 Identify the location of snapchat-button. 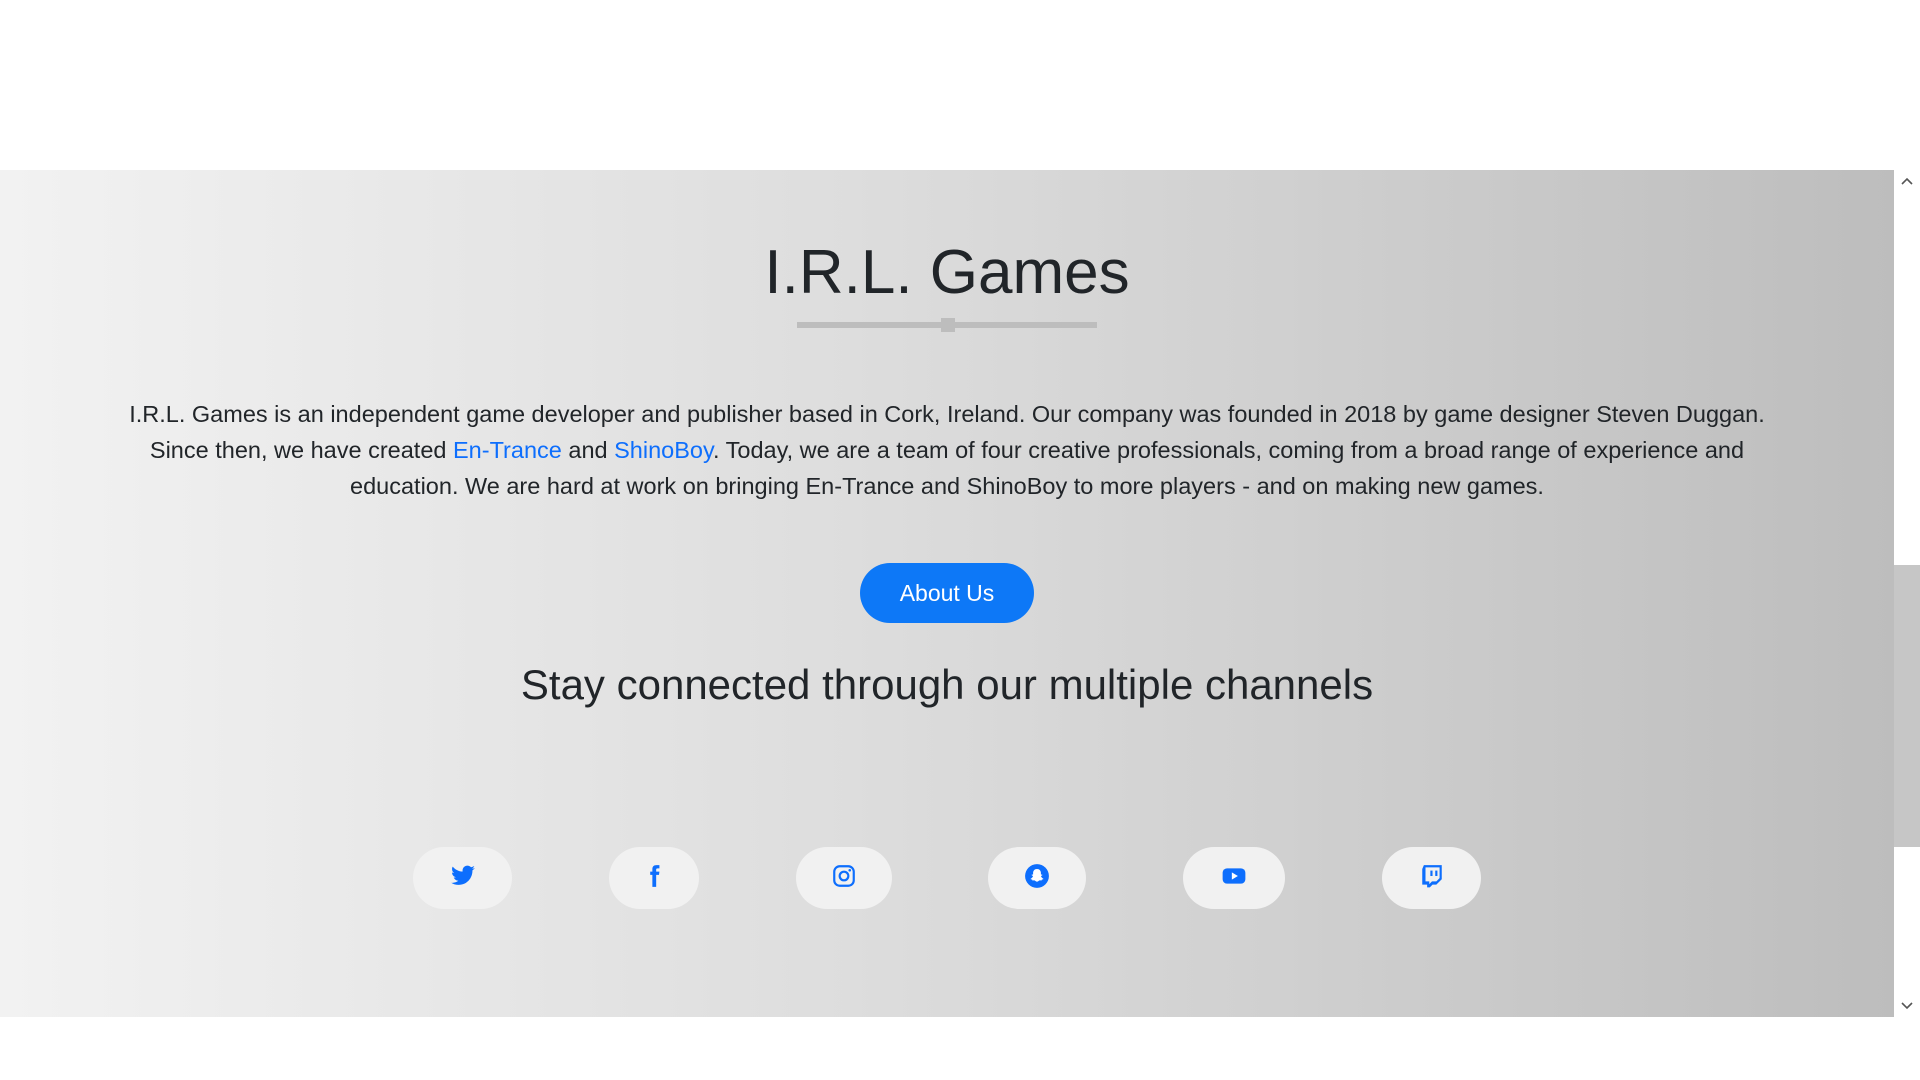
(1037, 878).